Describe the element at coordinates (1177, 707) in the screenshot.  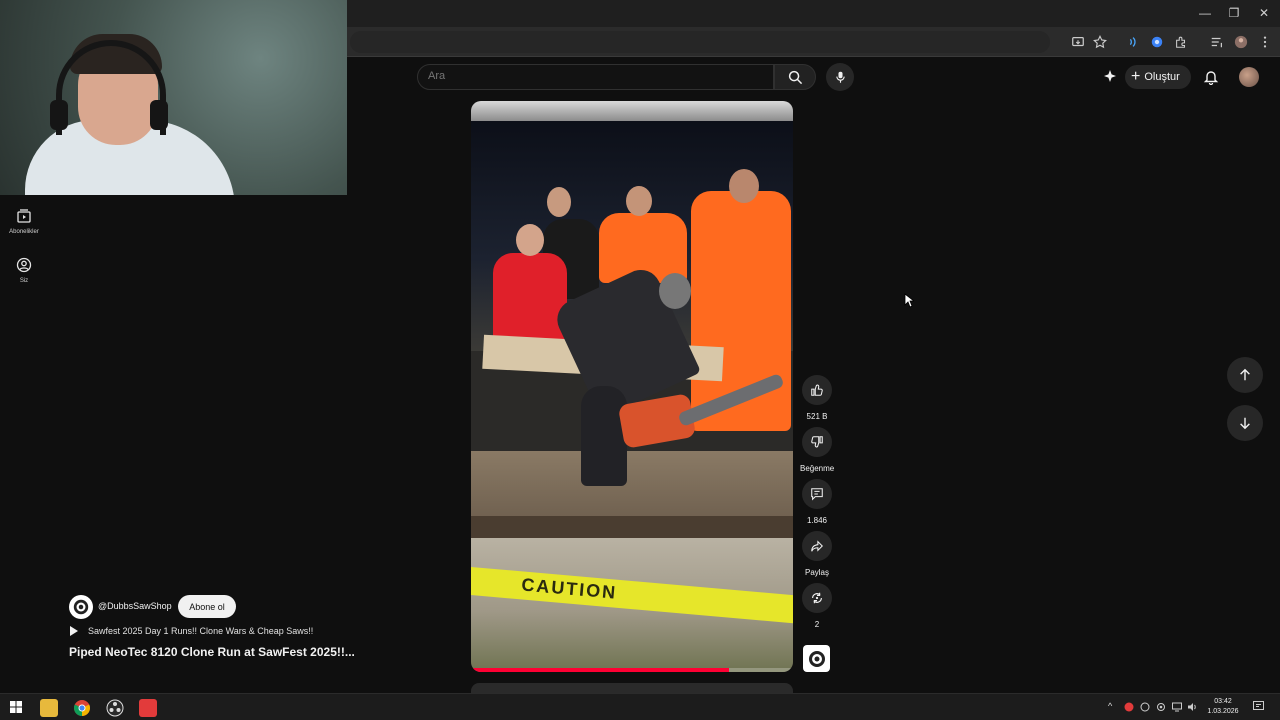
I see `network-icon` at that location.